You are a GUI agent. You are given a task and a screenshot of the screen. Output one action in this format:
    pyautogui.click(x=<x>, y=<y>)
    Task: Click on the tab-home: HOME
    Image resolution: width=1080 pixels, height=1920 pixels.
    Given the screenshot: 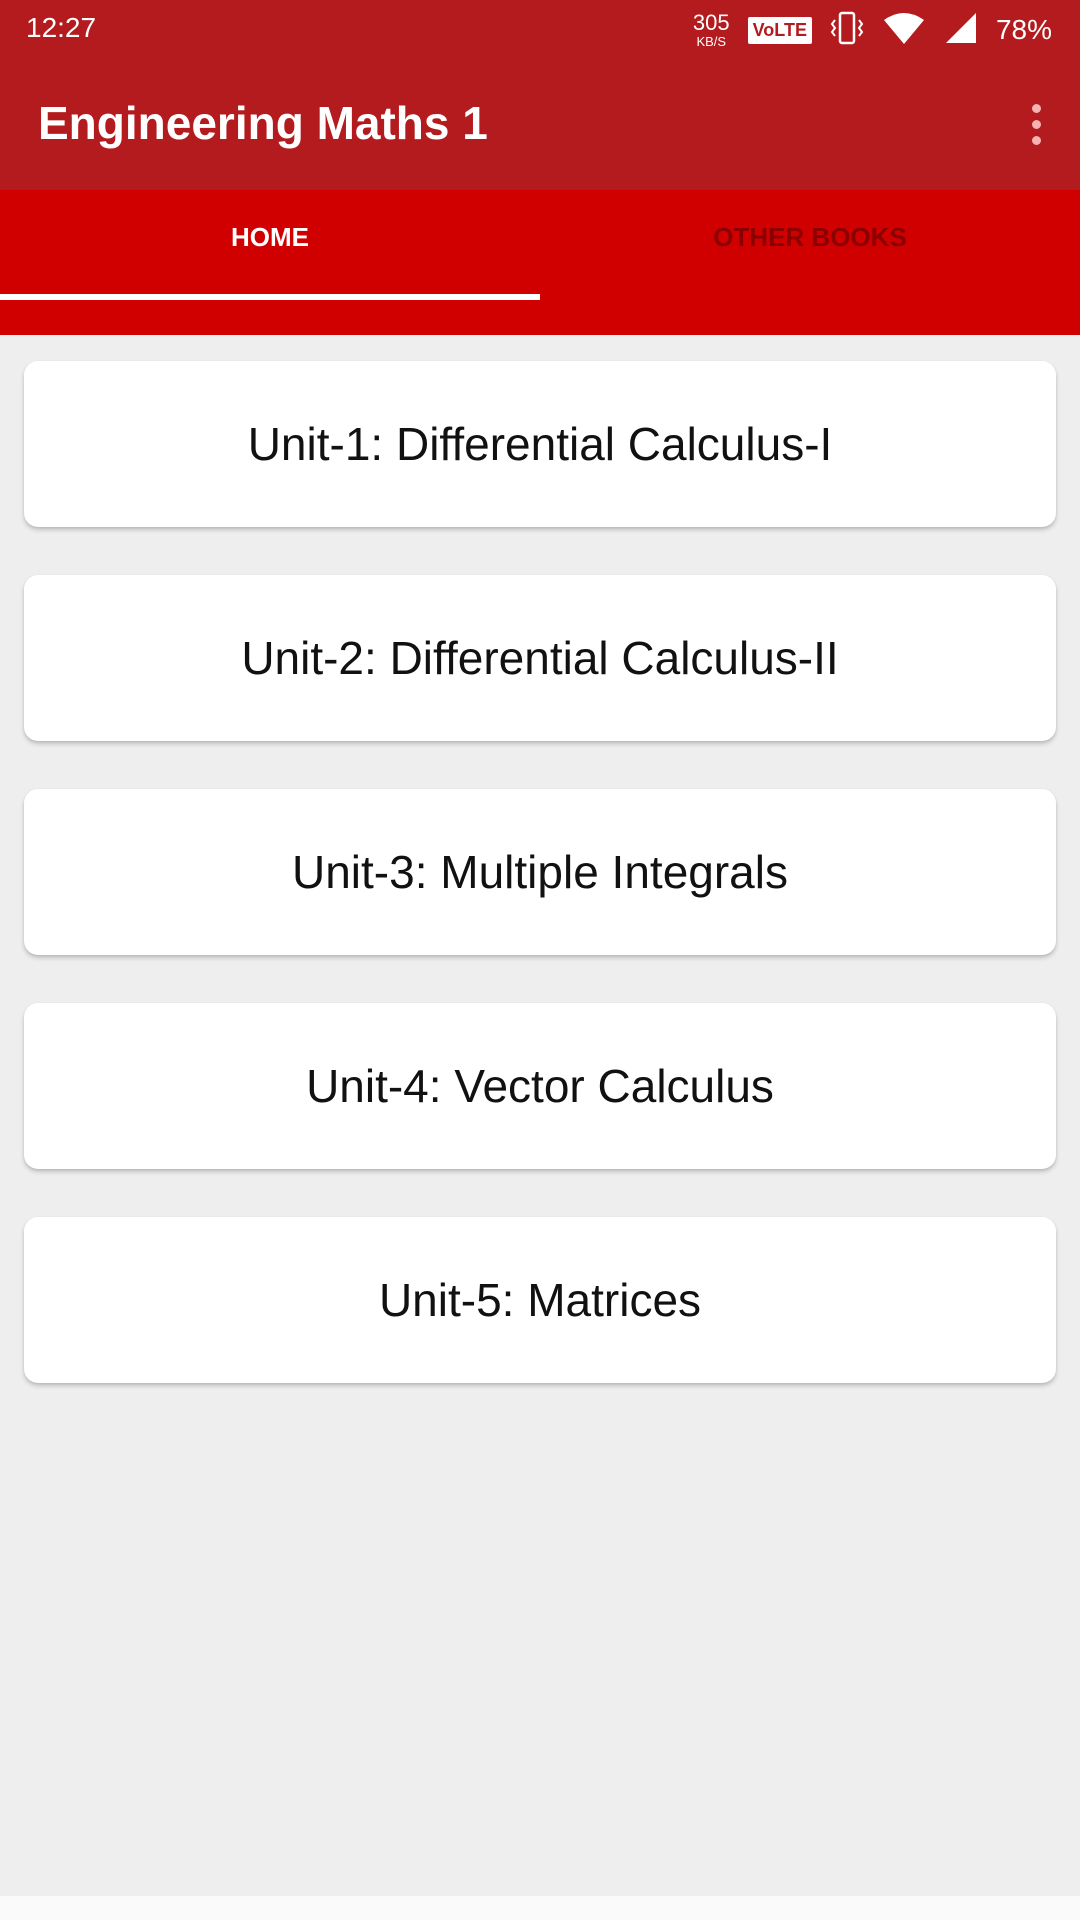 What is the action you would take?
    pyautogui.click(x=270, y=262)
    